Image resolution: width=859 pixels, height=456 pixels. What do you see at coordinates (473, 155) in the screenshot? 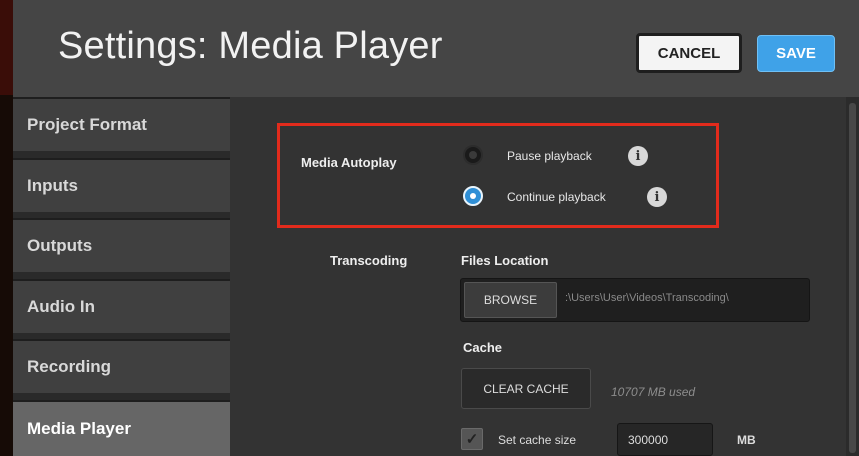
I see `pause-playback-radio` at bounding box center [473, 155].